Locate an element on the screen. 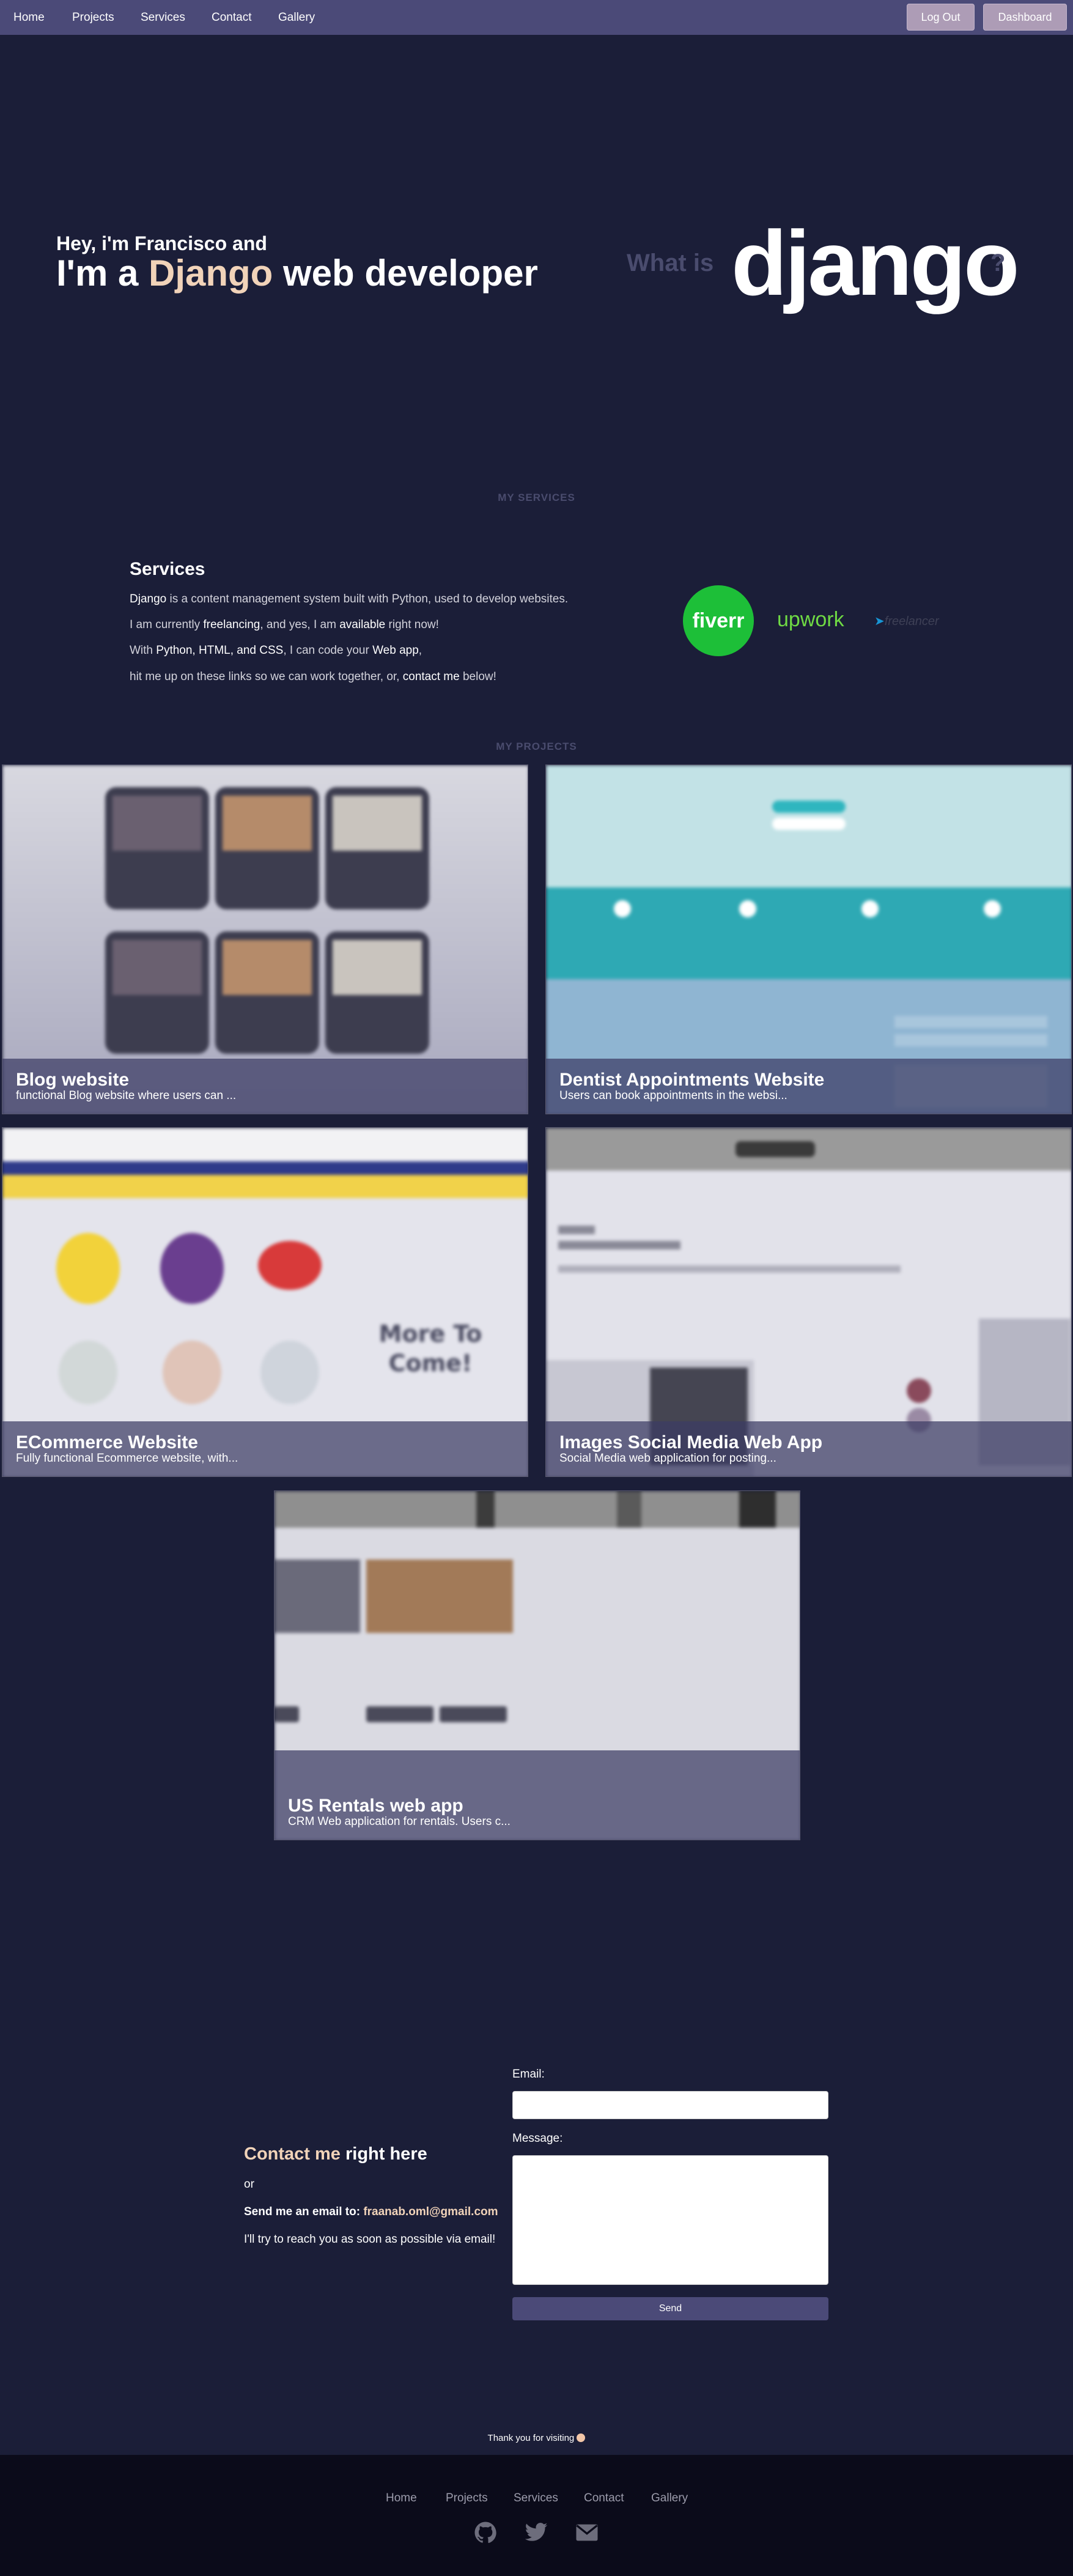  services-line-2-c: , and yes, I am is located at coordinates (298, 624).